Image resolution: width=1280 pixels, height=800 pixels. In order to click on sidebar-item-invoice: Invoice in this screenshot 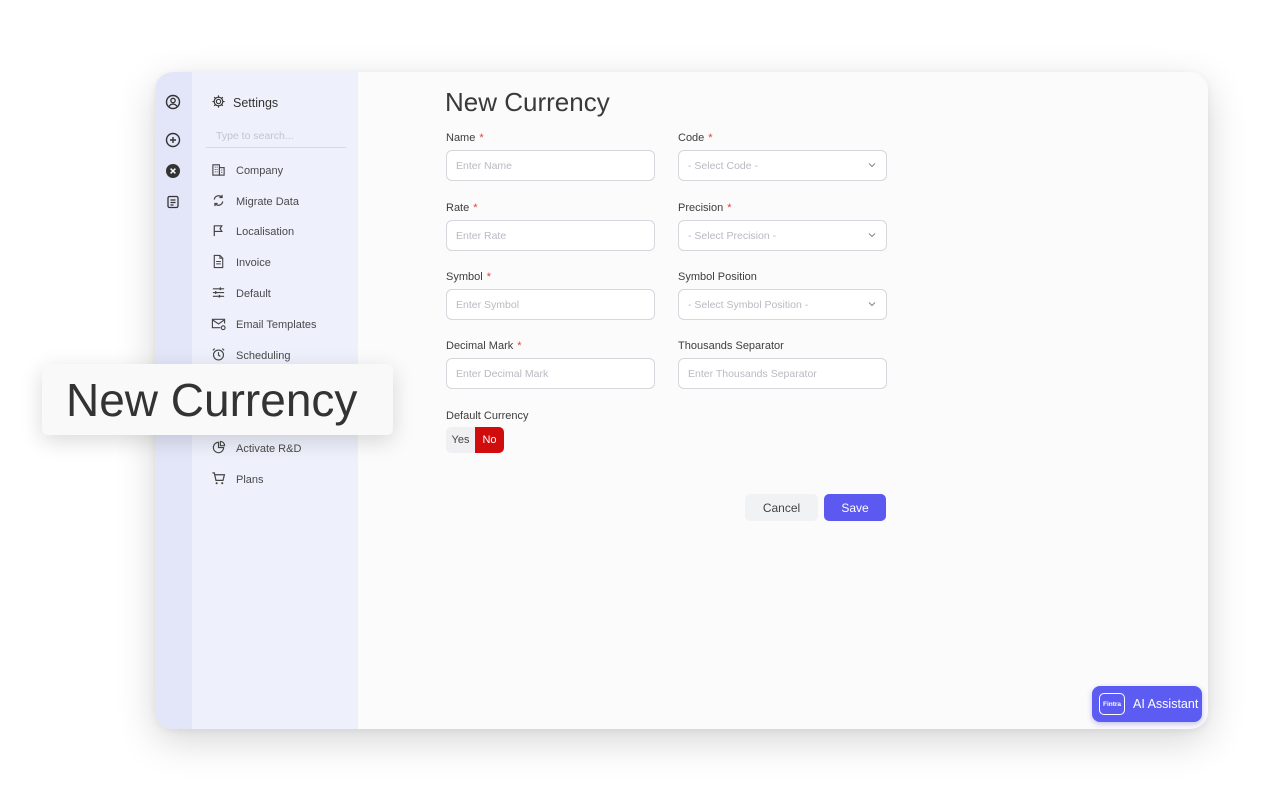, I will do `click(241, 263)`.